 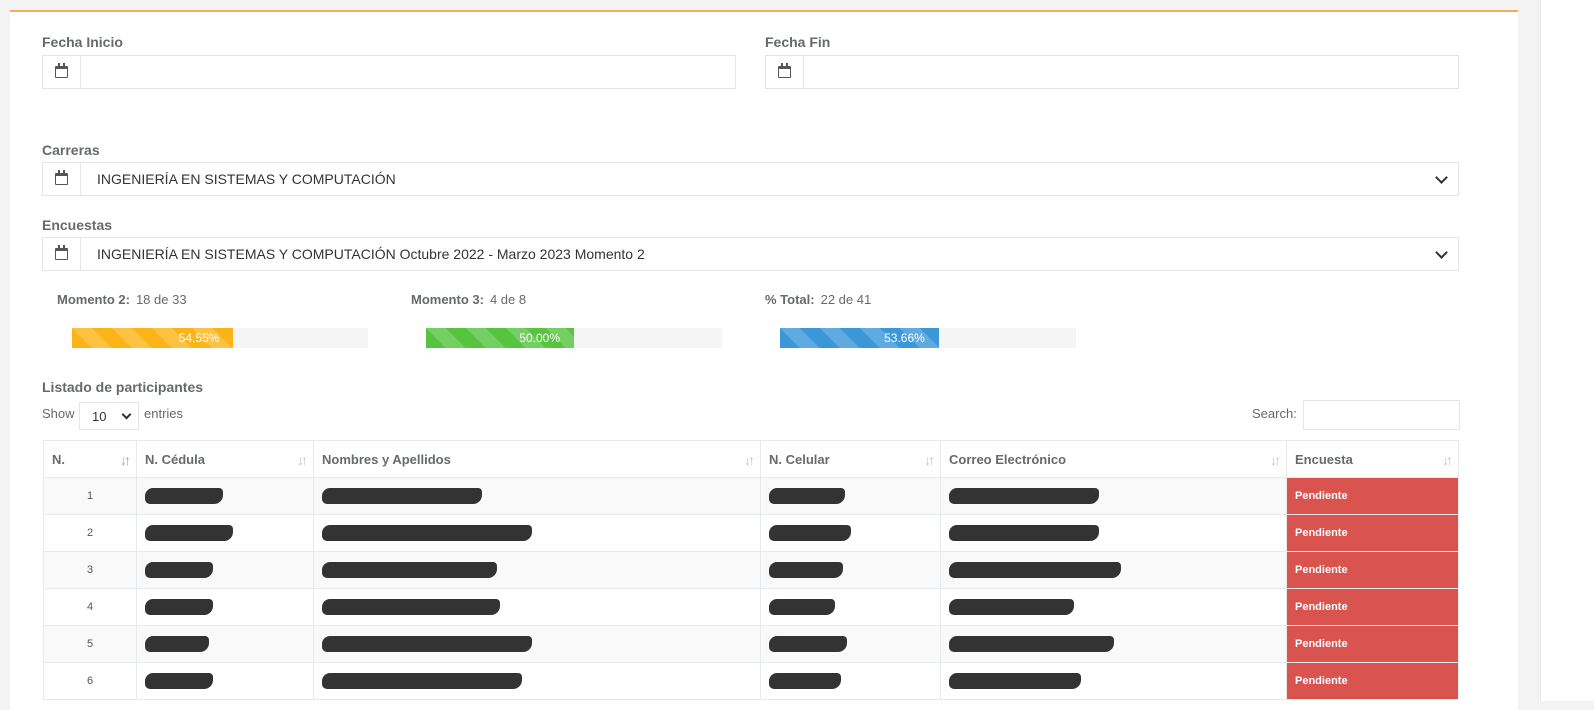 What do you see at coordinates (71, 150) in the screenshot?
I see `careers-label: Carreras` at bounding box center [71, 150].